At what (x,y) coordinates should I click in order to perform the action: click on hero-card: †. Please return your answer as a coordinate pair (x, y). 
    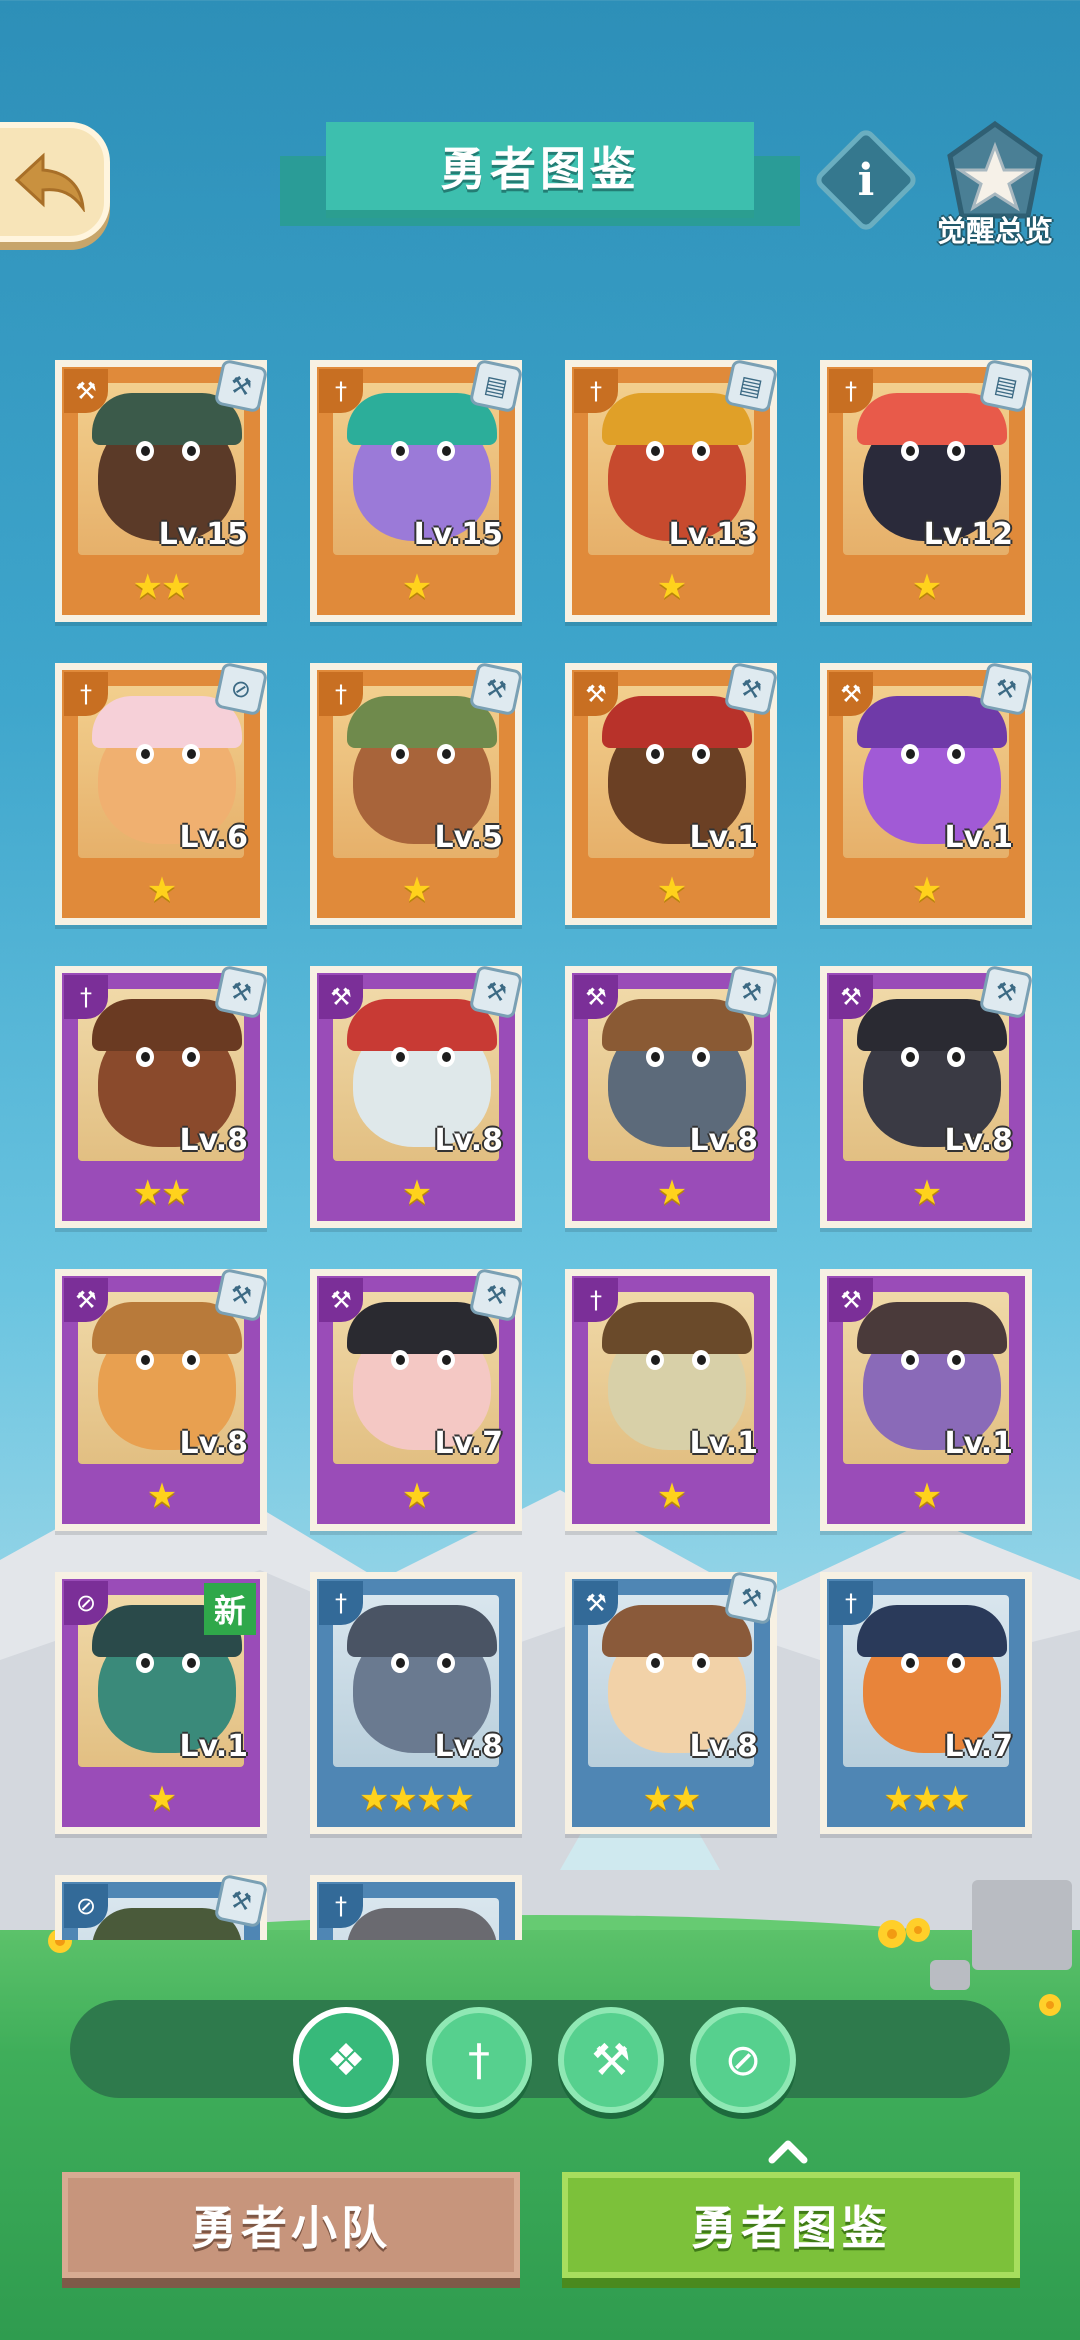
    Looking at the image, I should click on (416, 1907).